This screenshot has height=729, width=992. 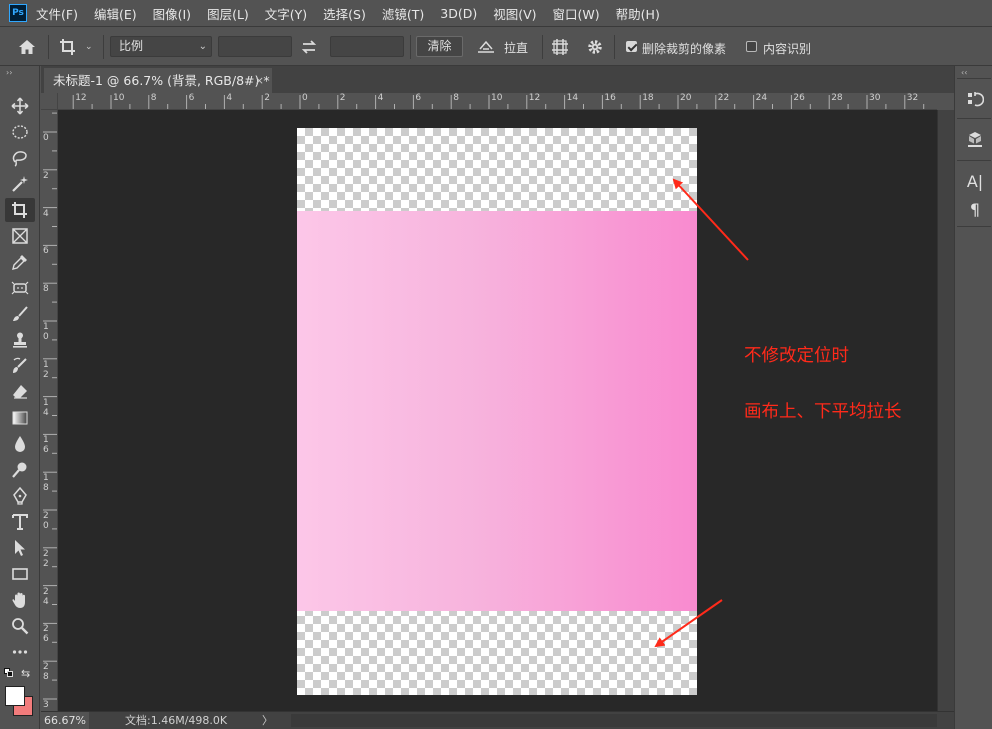 What do you see at coordinates (912, 98) in the screenshot?
I see `ruler-label: 32` at bounding box center [912, 98].